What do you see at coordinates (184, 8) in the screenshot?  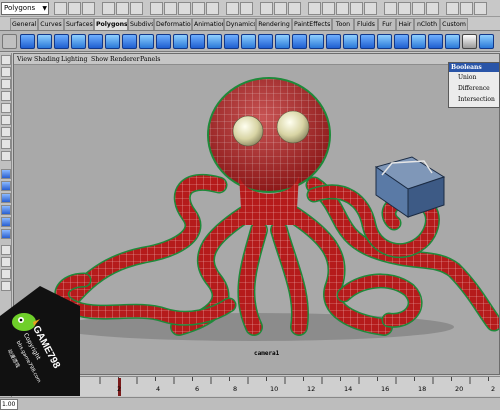 I see `snap-curve-icon` at bounding box center [184, 8].